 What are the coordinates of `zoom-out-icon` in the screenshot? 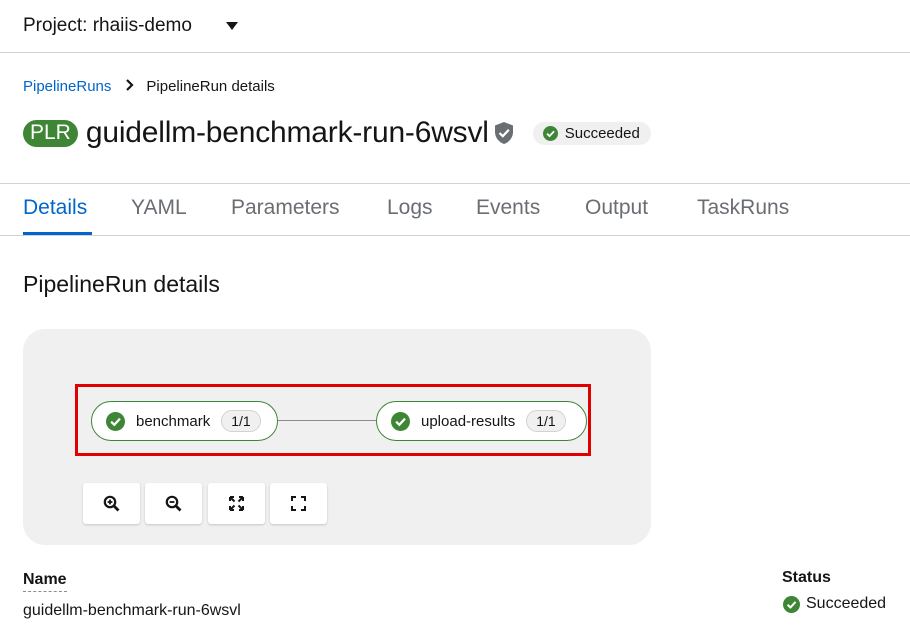 It's located at (173, 503).